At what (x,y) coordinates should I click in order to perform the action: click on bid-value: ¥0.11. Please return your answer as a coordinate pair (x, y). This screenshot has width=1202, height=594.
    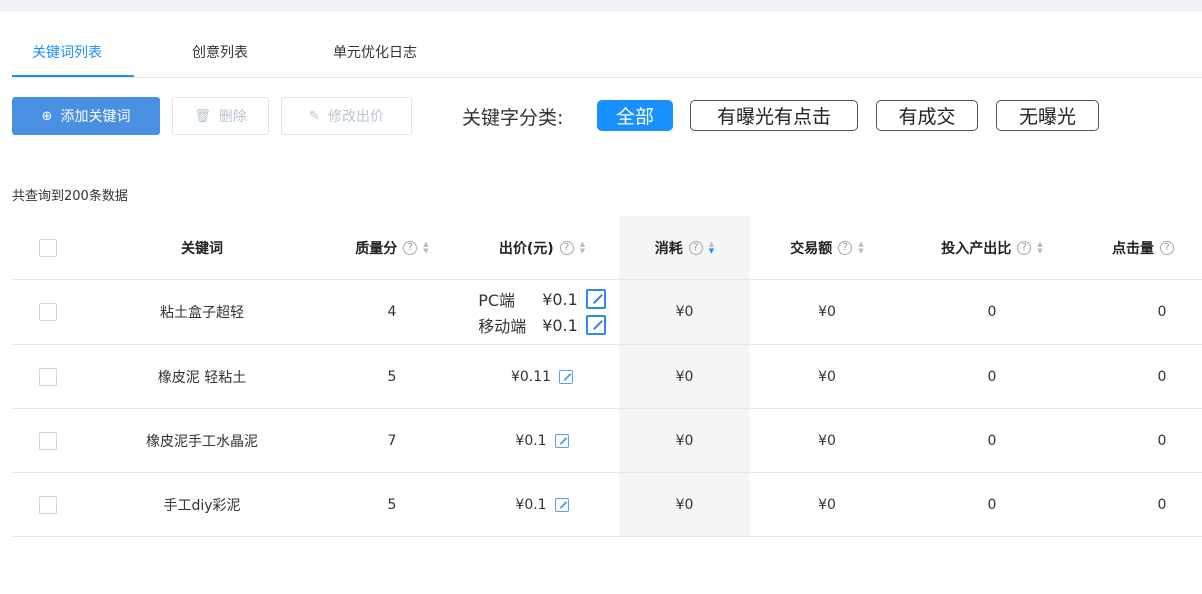
    Looking at the image, I should click on (531, 376).